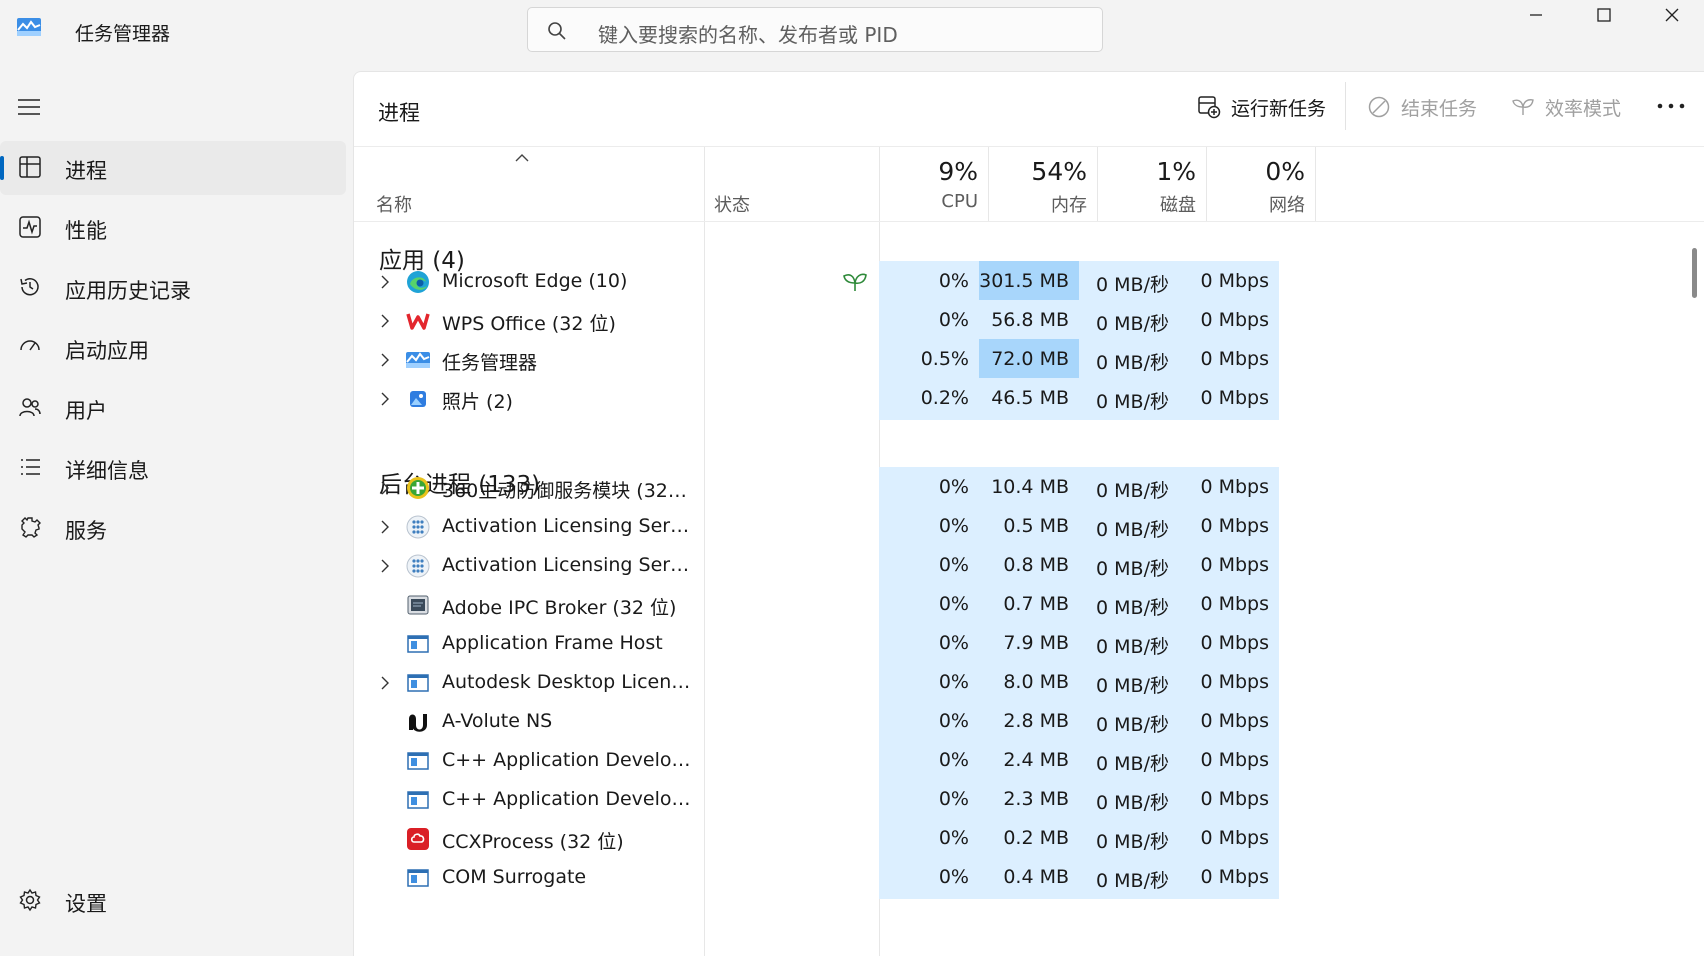 Image resolution: width=1704 pixels, height=956 pixels. I want to click on search-input: 键入要搜索的名称、发布者或 PID, so click(815, 29).